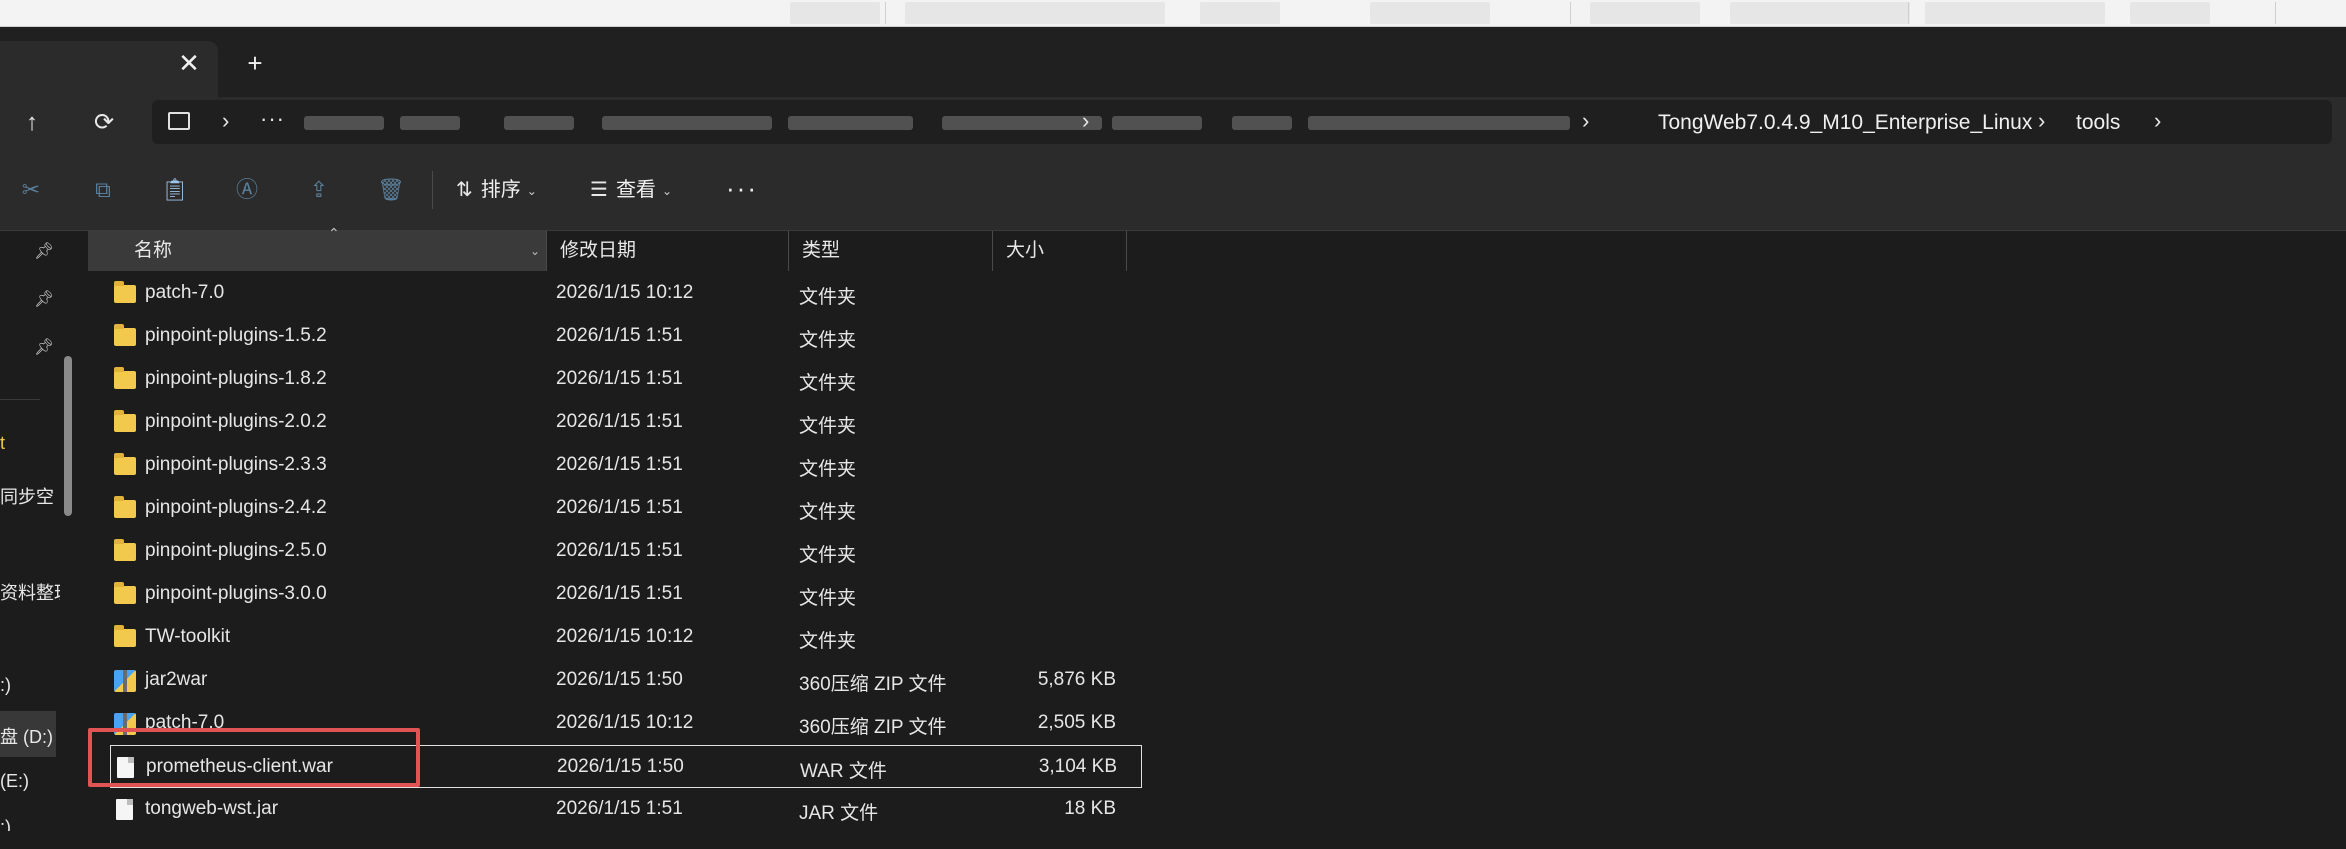 This screenshot has height=849, width=2346. Describe the element at coordinates (1845, 123) in the screenshot. I see `breadcrumb-tongweb: TongWeb7.0.4.9_M10_Enterprise_Linux` at that location.